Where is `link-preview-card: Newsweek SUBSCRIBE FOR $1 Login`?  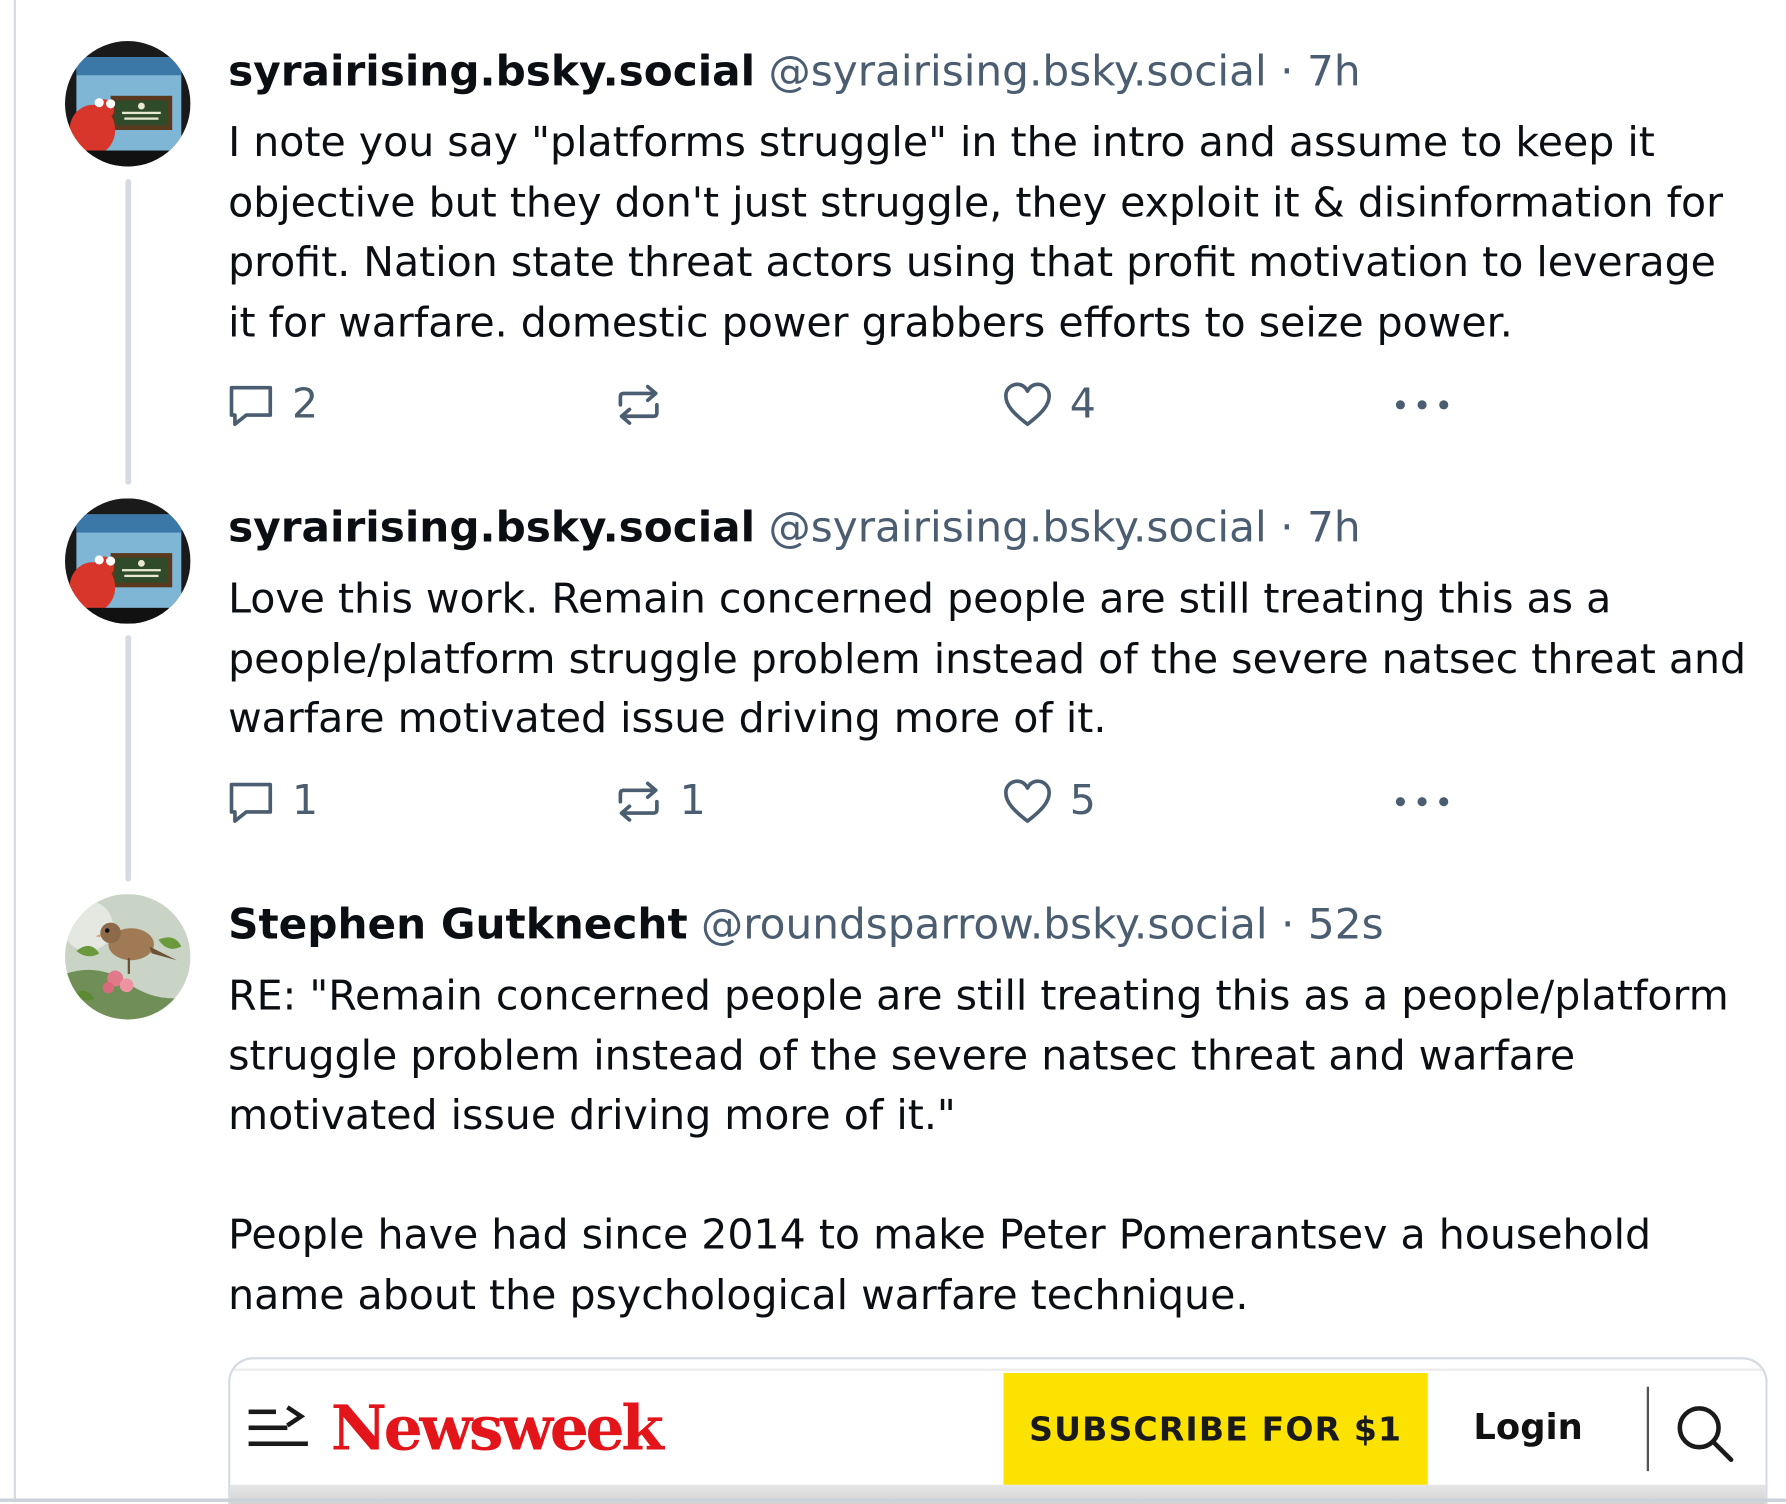
link-preview-card: Newsweek SUBSCRIBE FOR $1 Login is located at coordinates (998, 1430).